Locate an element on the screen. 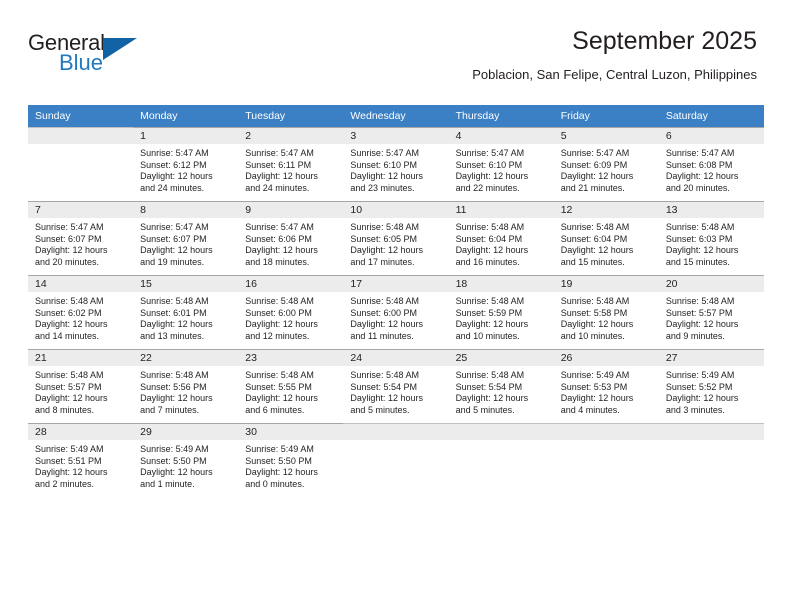 This screenshot has width=792, height=612. sunset-text: Sunset: 5:56 PM is located at coordinates (173, 386).